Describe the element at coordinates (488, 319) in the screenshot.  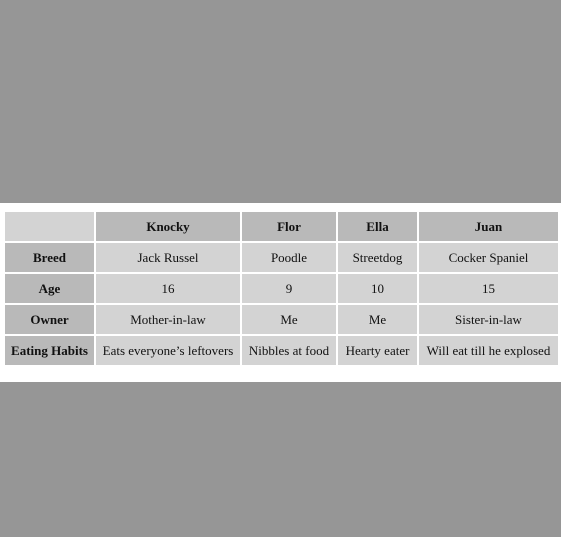
I see `table-cell: Sister-in-law` at that location.